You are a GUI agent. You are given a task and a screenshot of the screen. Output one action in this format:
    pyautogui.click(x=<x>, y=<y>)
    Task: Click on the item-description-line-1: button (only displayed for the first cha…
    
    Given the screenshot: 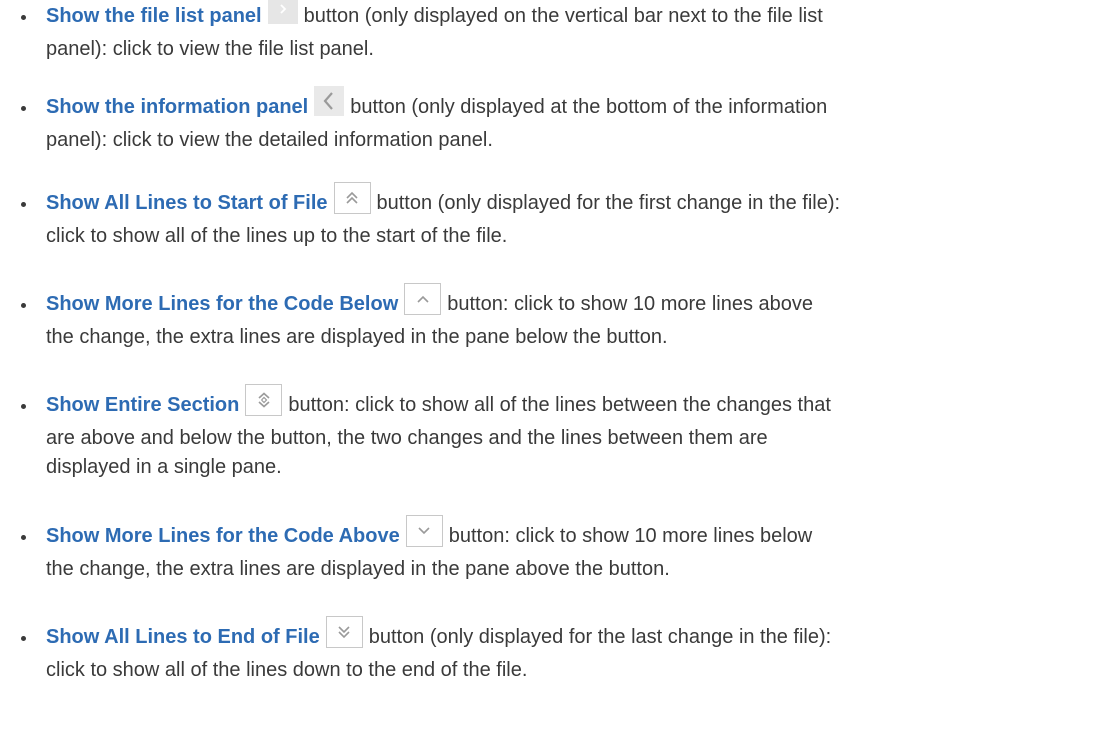 What is the action you would take?
    pyautogui.click(x=608, y=203)
    